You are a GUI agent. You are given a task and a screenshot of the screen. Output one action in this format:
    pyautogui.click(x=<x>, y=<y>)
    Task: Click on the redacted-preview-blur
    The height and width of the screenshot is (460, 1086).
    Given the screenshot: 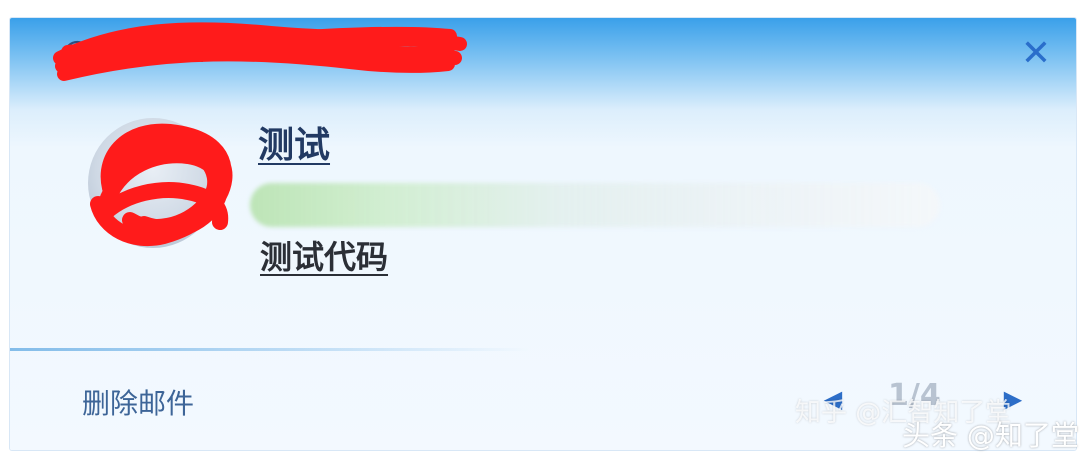 What is the action you would take?
    pyautogui.click(x=595, y=205)
    